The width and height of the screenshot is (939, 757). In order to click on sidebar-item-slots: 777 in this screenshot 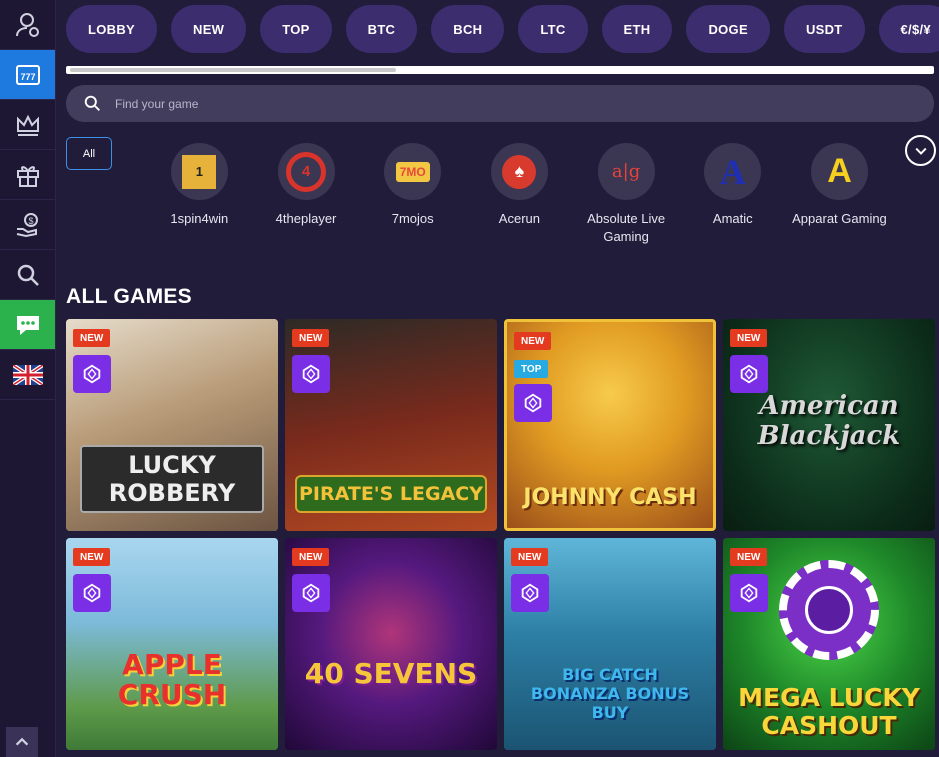, I will do `click(27, 75)`.